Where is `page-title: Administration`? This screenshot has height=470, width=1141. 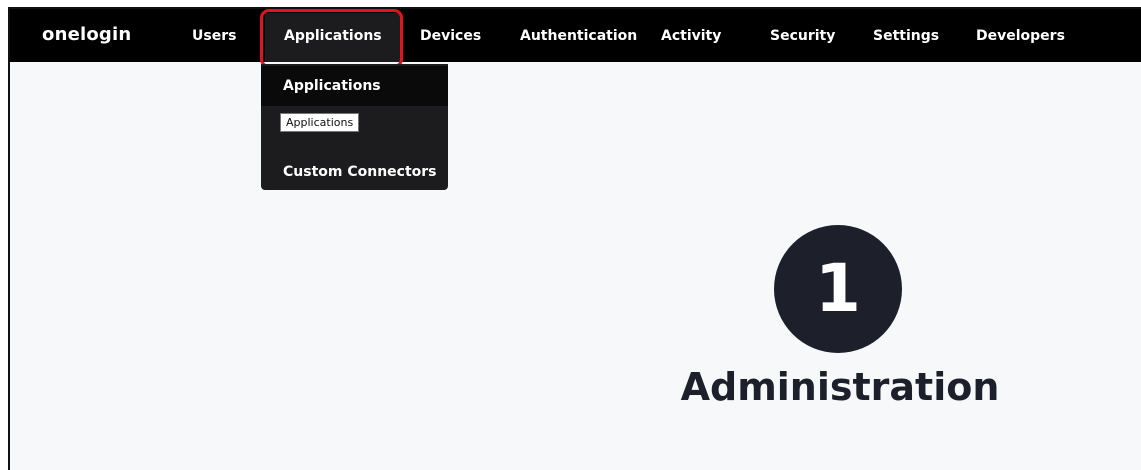
page-title: Administration is located at coordinates (840, 387).